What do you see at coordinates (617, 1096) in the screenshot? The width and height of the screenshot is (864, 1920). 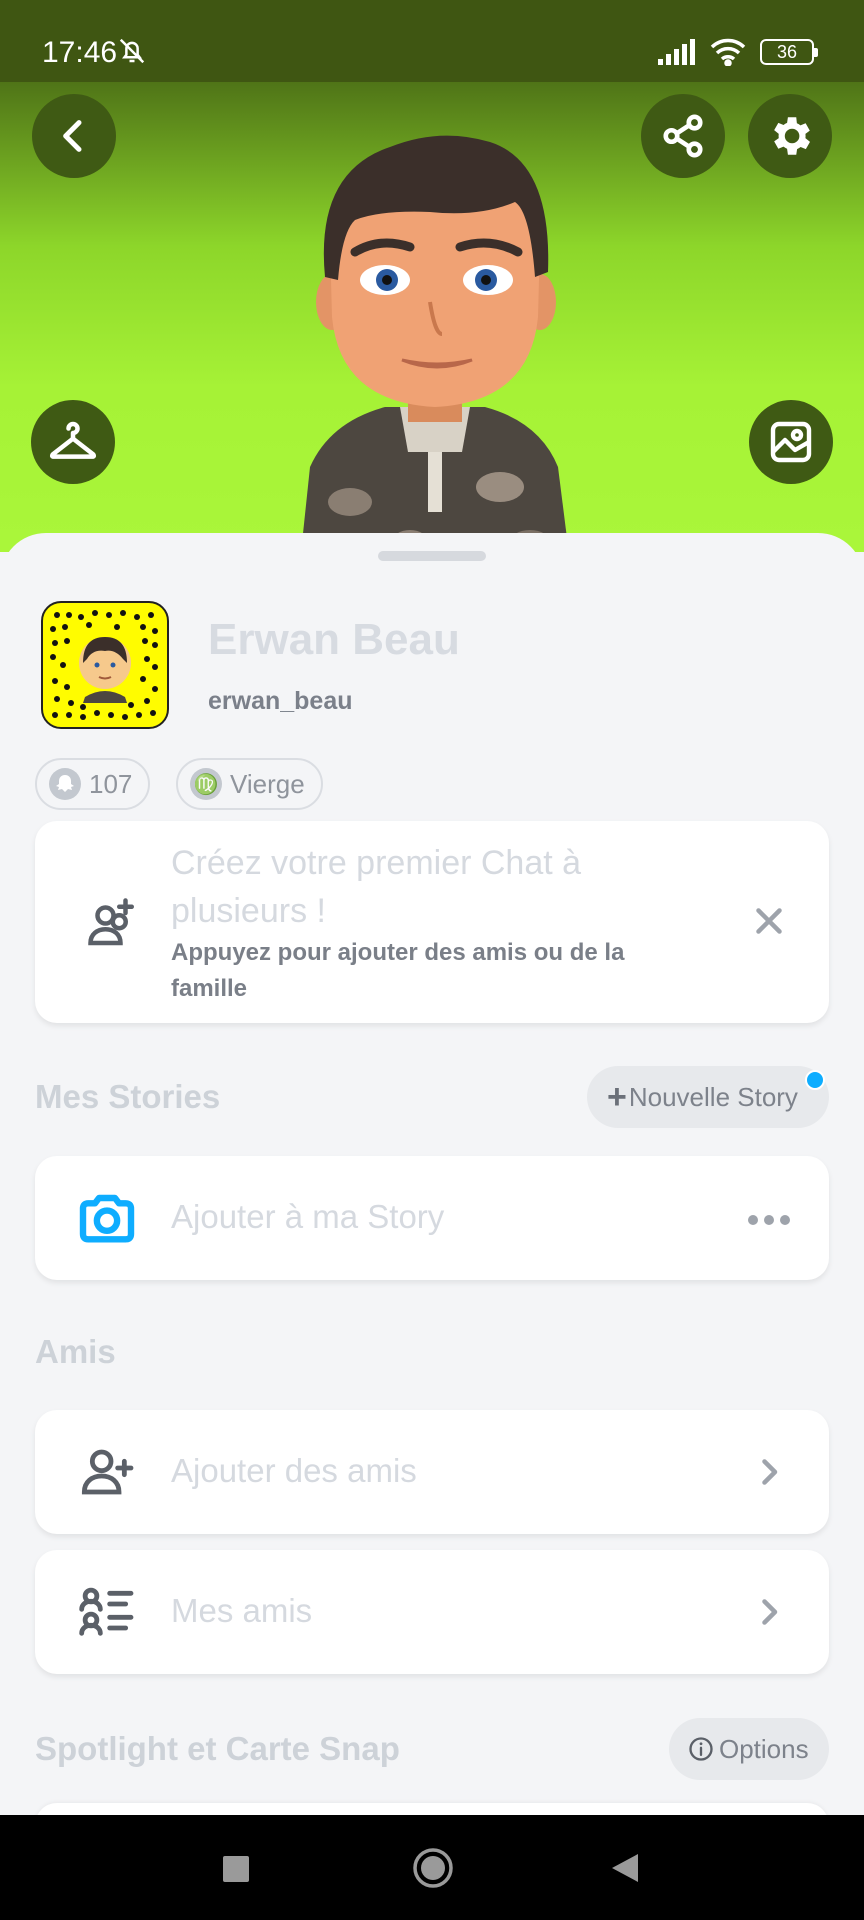 I see `plus-icon: +` at bounding box center [617, 1096].